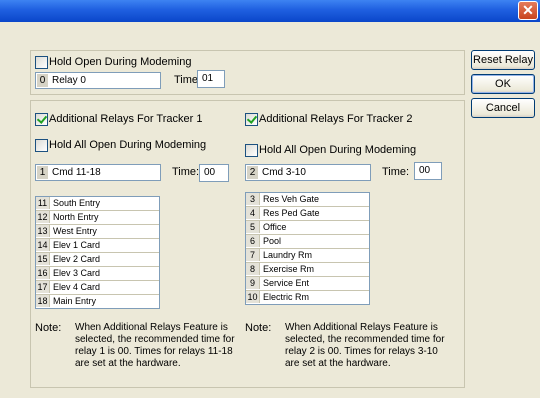 The height and width of the screenshot is (398, 540). Describe the element at coordinates (284, 172) in the screenshot. I see `relay-name: Cmd 3-10` at that location.